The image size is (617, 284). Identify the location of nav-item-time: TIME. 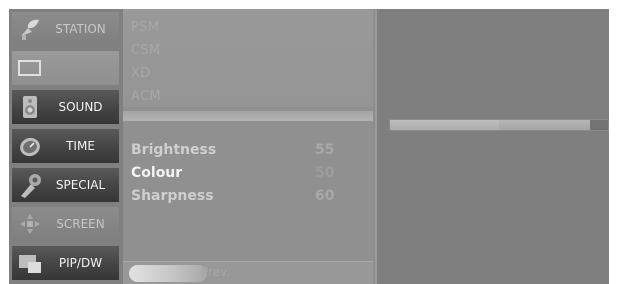
(65, 146).